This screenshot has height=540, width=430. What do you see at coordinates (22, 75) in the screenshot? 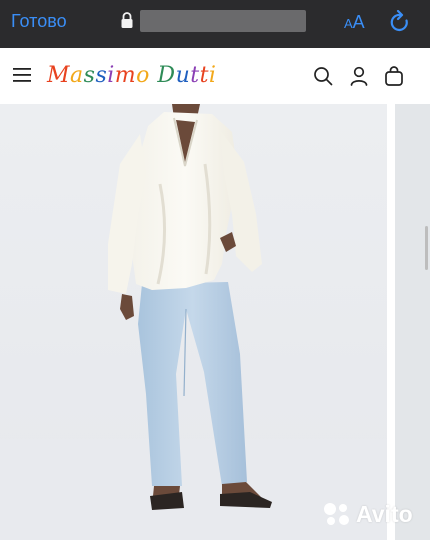
I see `menu-icon` at bounding box center [22, 75].